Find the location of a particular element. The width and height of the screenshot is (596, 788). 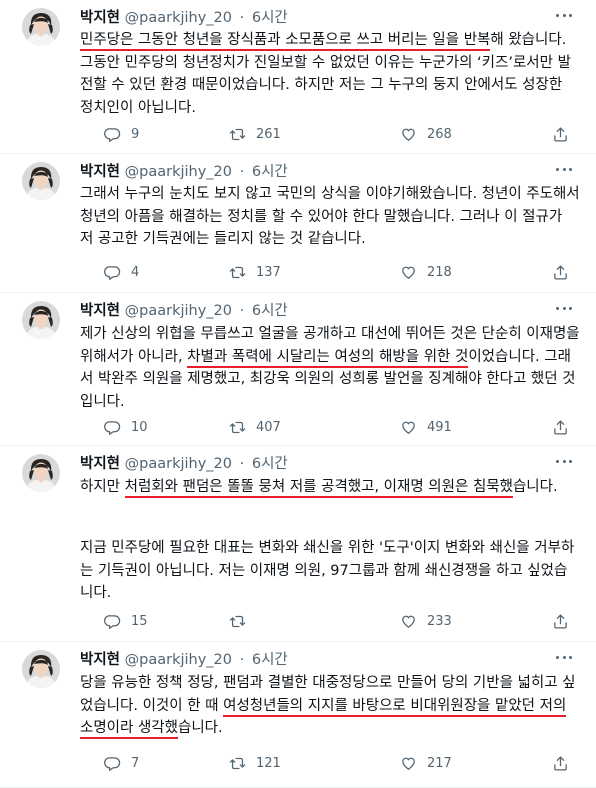

retweet-button: 121 is located at coordinates (255, 763).